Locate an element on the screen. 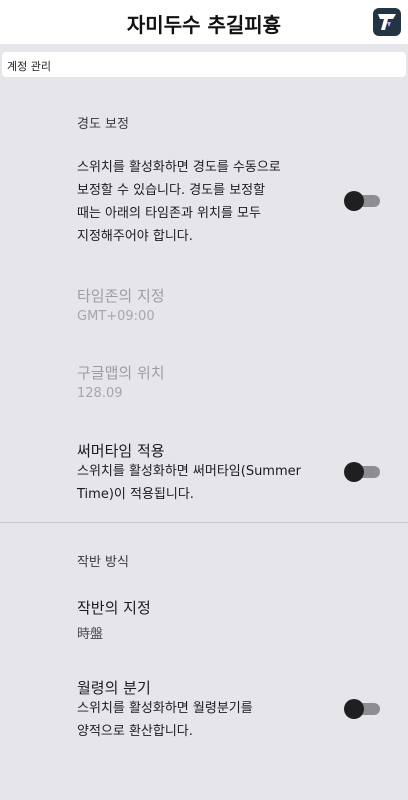 The width and height of the screenshot is (408, 800). longitude-correction-toggle is located at coordinates (362, 201).